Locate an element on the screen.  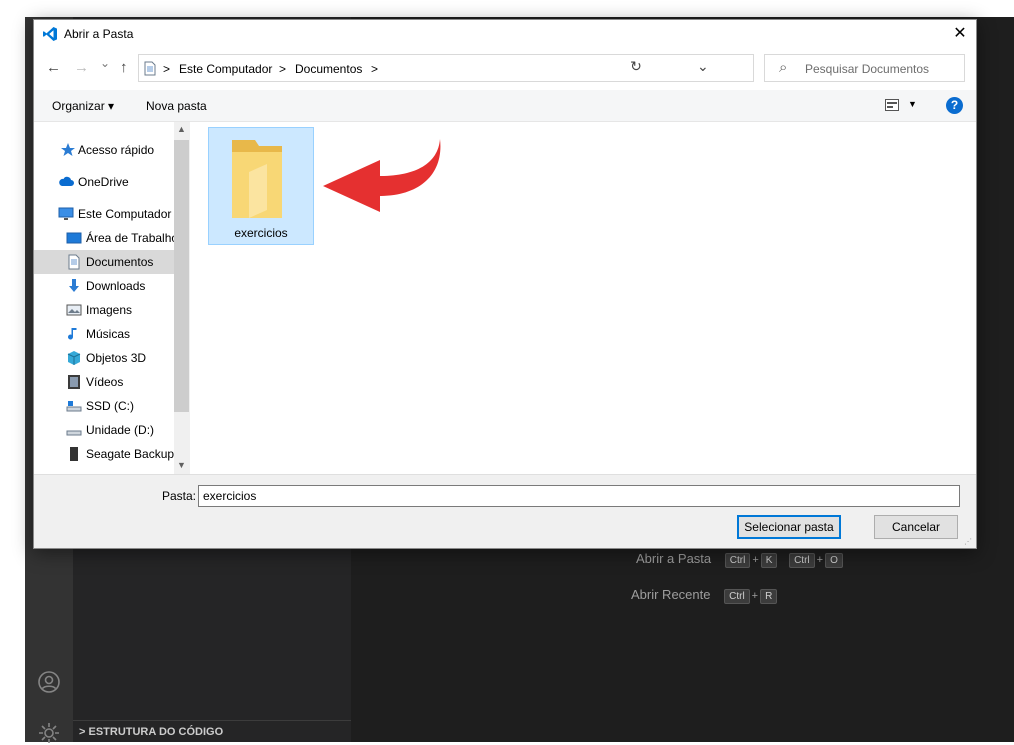
nav-item-onedrive: OneDrive is located at coordinates (104, 182).